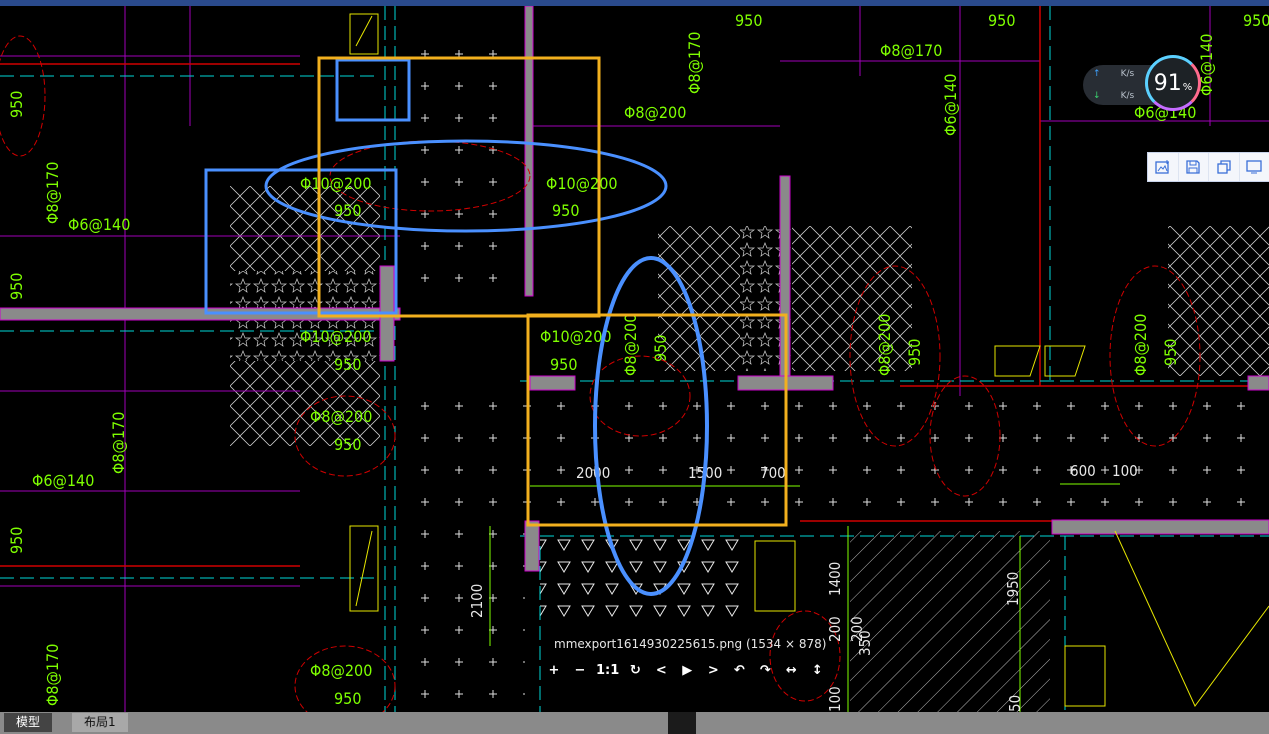 This screenshot has height=734, width=1269. What do you see at coordinates (554, 670) in the screenshot?
I see `zoom-in-icon: +` at bounding box center [554, 670].